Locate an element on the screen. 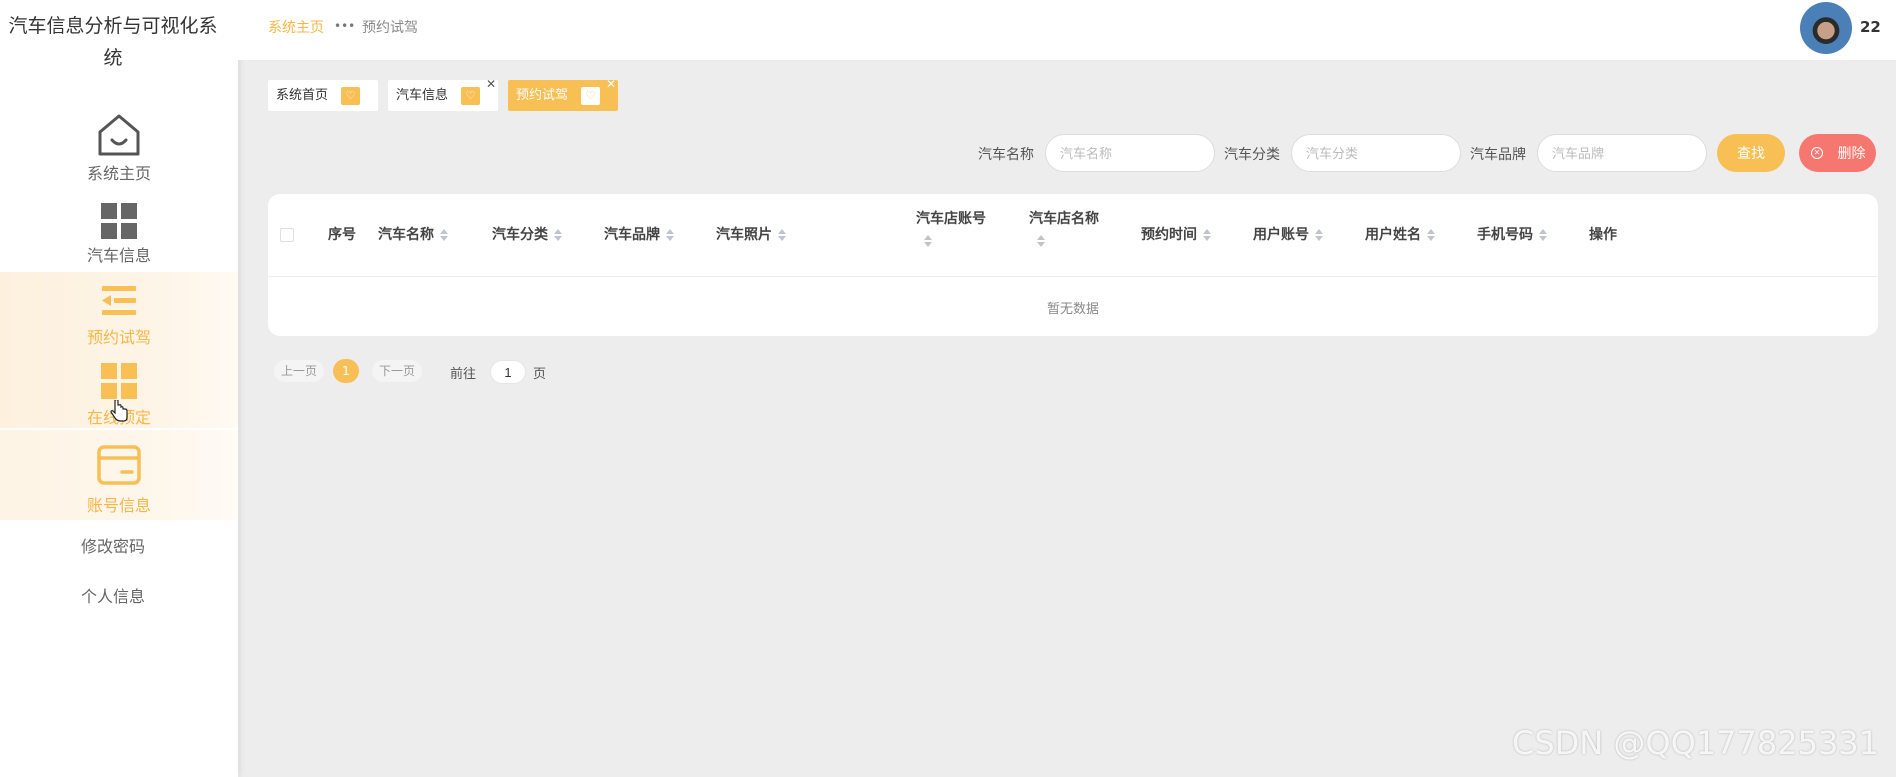 This screenshot has width=1896, height=777. tab-label: 预约试驾 is located at coordinates (542, 95).